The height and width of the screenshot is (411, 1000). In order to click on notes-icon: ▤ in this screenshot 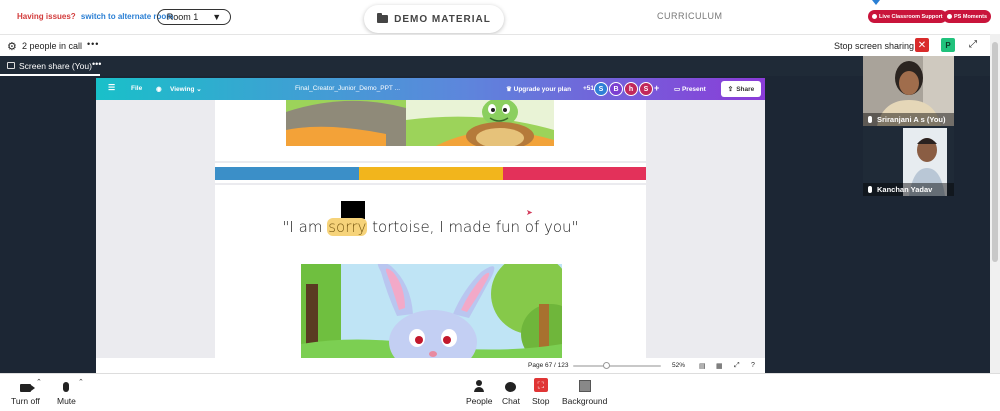, I will do `click(702, 366)`.